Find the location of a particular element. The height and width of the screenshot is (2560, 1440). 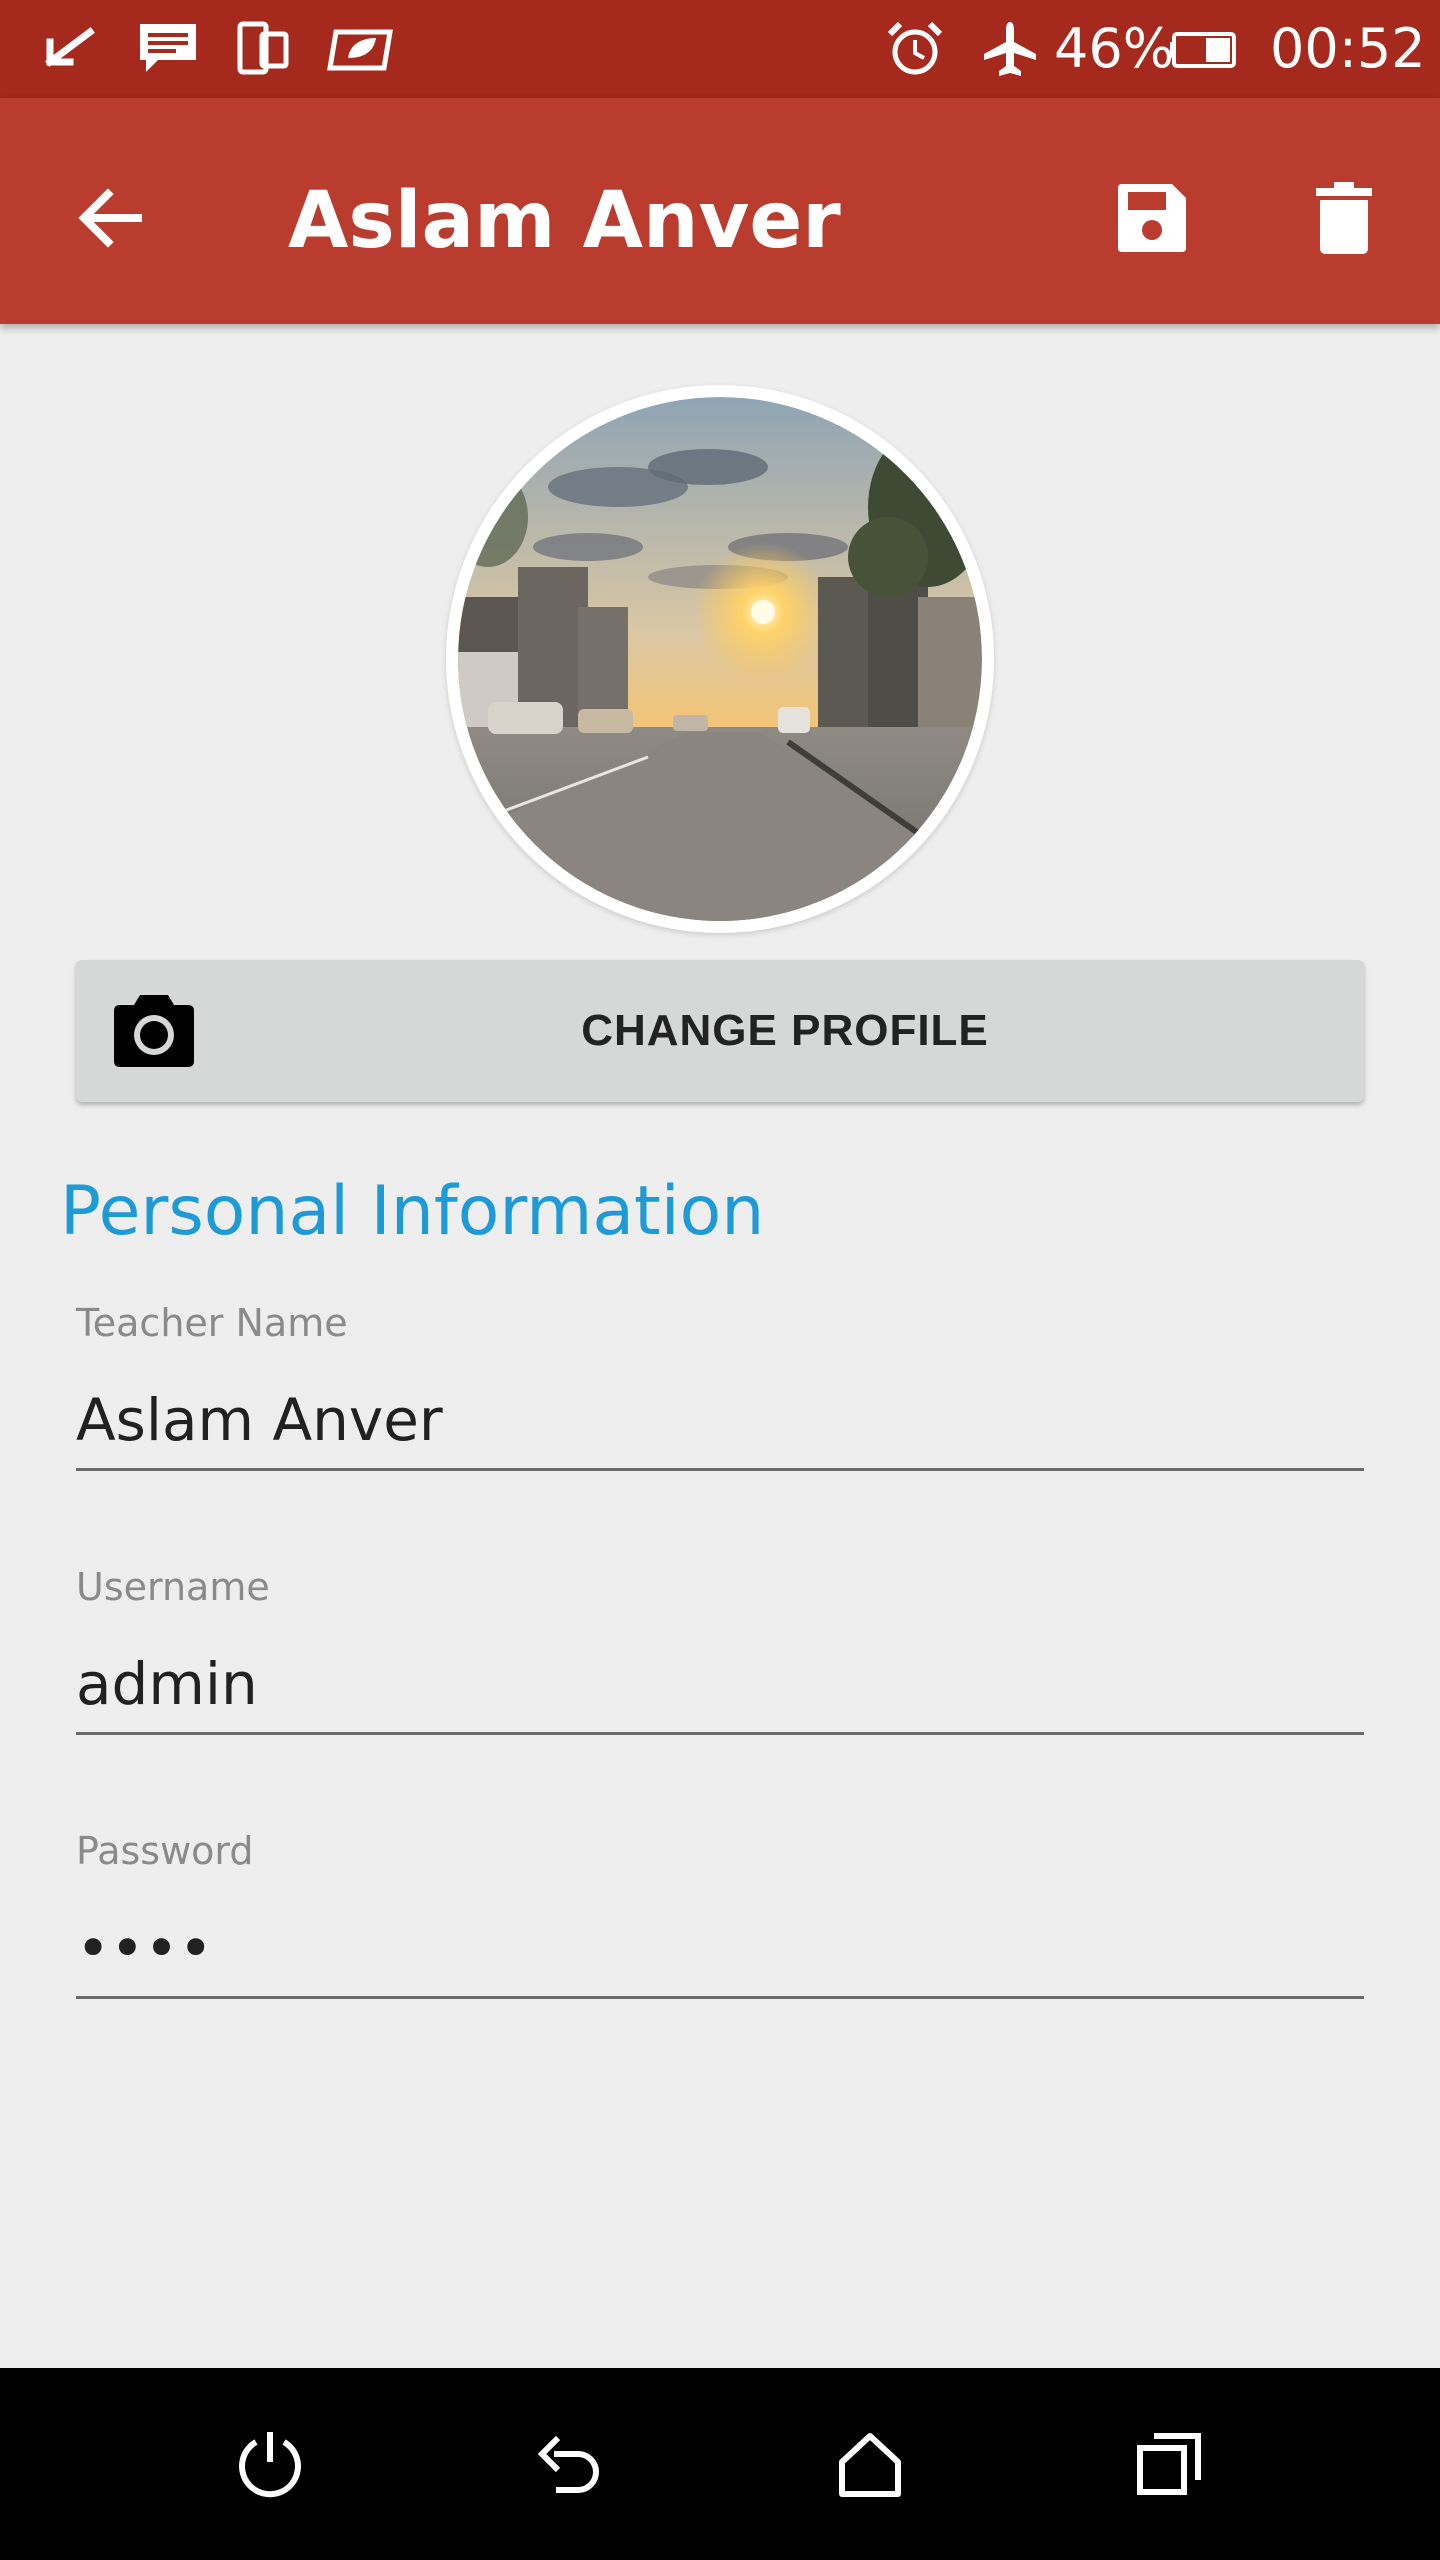

leaf-card-icon is located at coordinates (361, 49).